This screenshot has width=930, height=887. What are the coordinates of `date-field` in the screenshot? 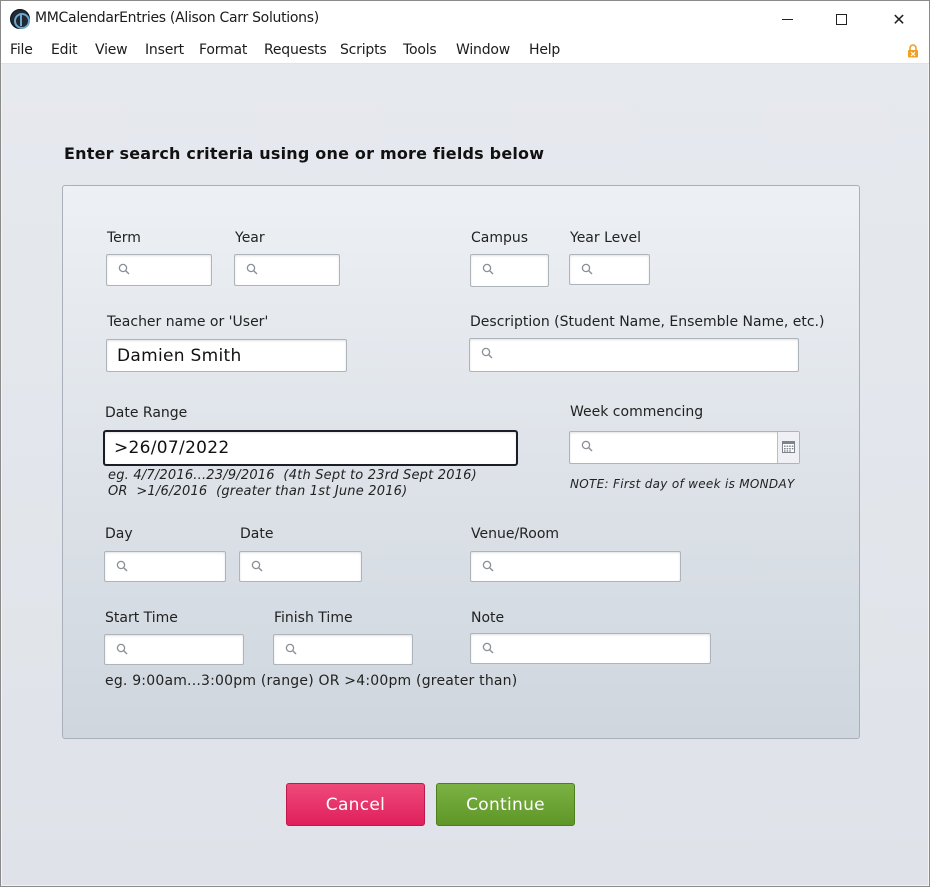 It's located at (300, 566).